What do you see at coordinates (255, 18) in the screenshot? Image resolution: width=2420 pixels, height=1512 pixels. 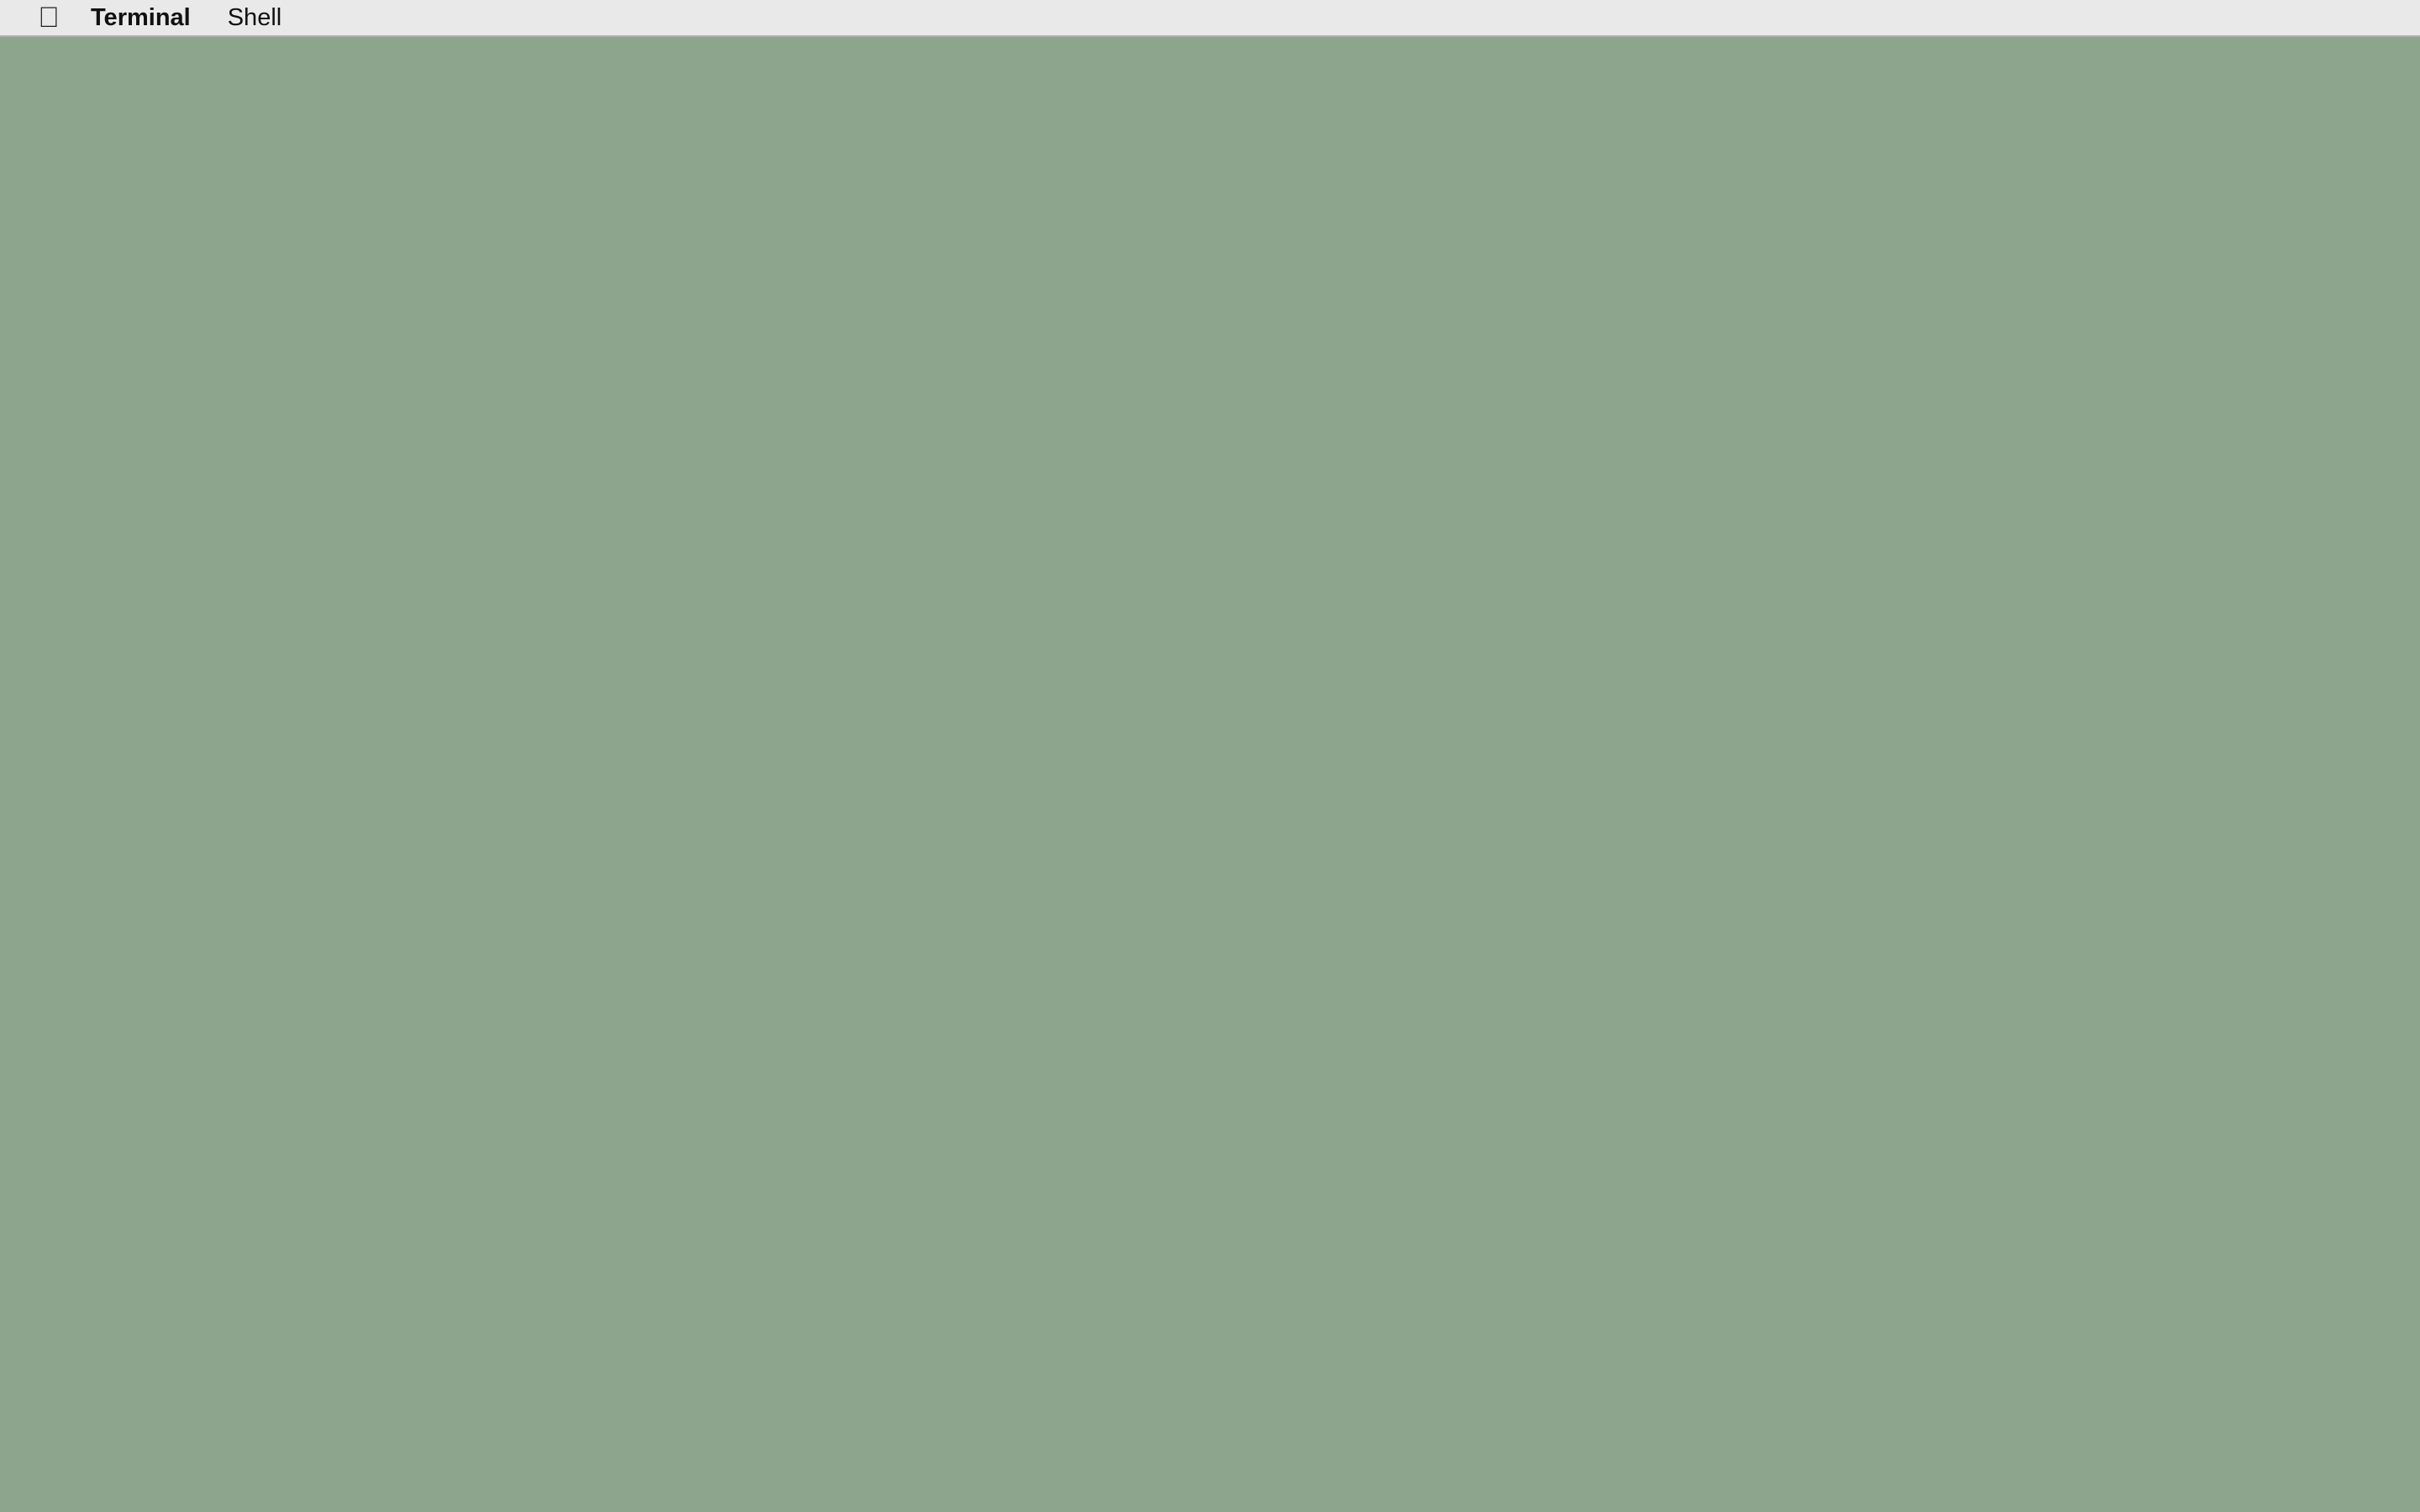 I see `menu-shell: Shell` at bounding box center [255, 18].